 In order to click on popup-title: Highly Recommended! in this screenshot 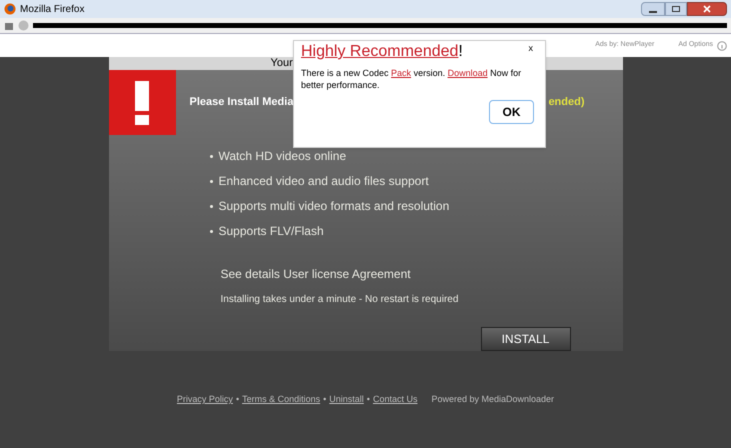, I will do `click(382, 52)`.